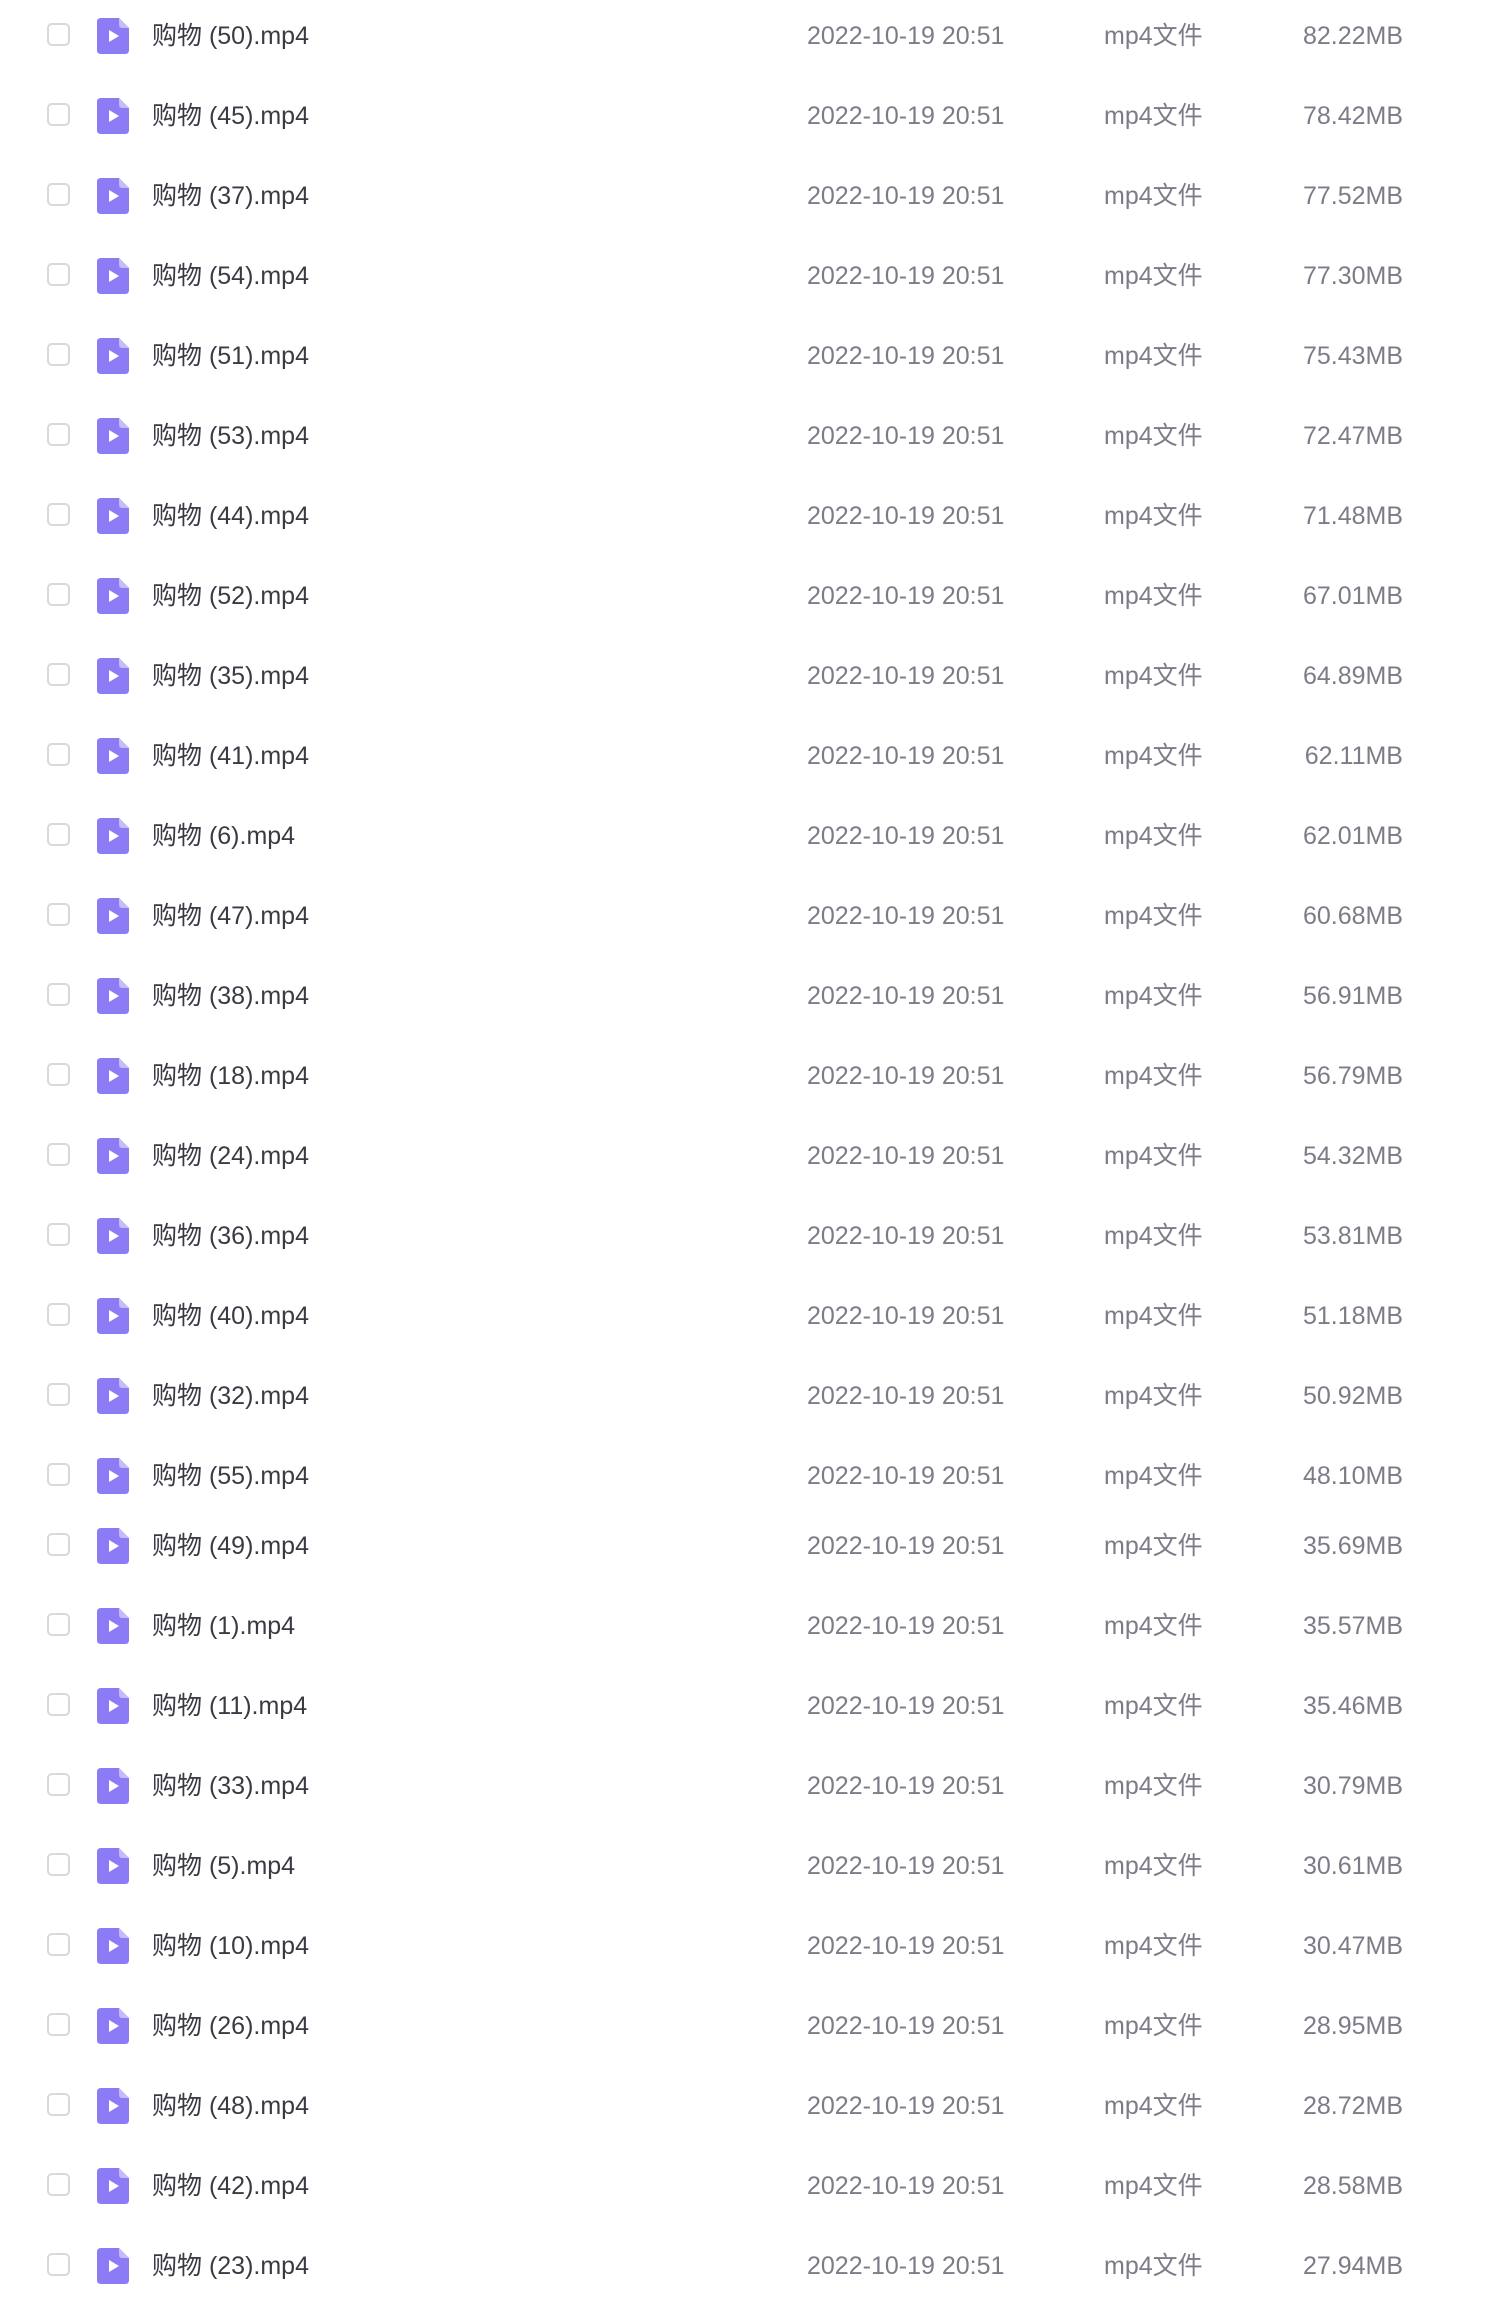 The image size is (1500, 2322). What do you see at coordinates (750, 1866) in the screenshot?
I see `file-row: 购物 (5).mp4 2022-10-19 20:51 mp4文件 30.61MB` at bounding box center [750, 1866].